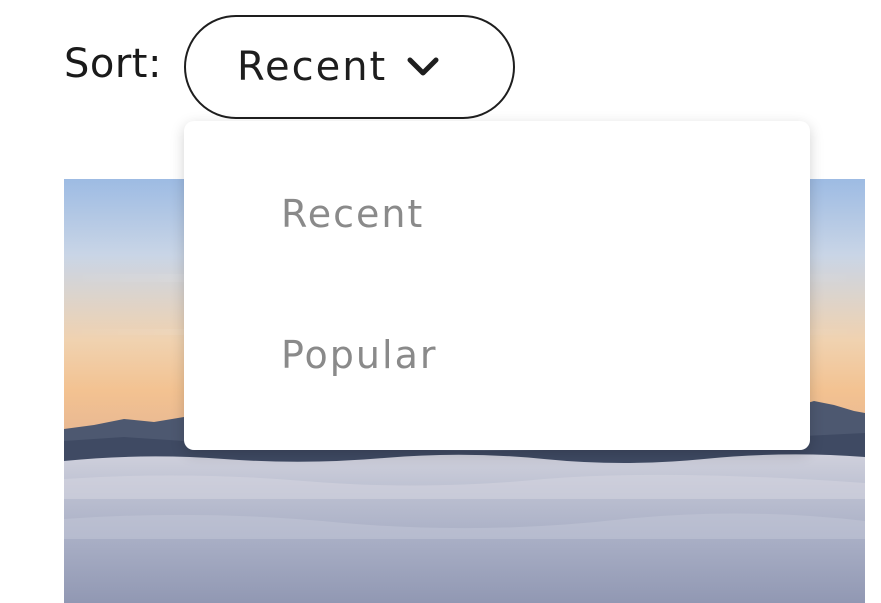 This screenshot has width=881, height=603. Describe the element at coordinates (312, 67) in the screenshot. I see `sort-selected-value: Recent` at that location.